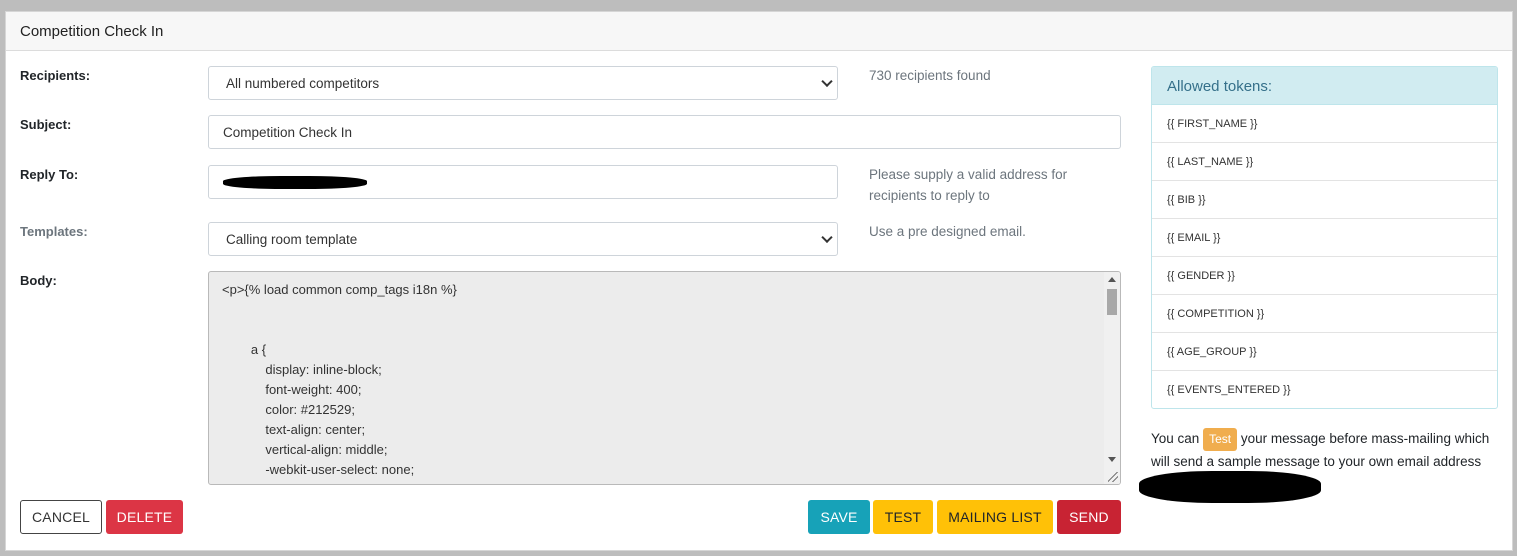 This screenshot has height=556, width=1517. Describe the element at coordinates (523, 182) in the screenshot. I see `reply-to-input` at that location.